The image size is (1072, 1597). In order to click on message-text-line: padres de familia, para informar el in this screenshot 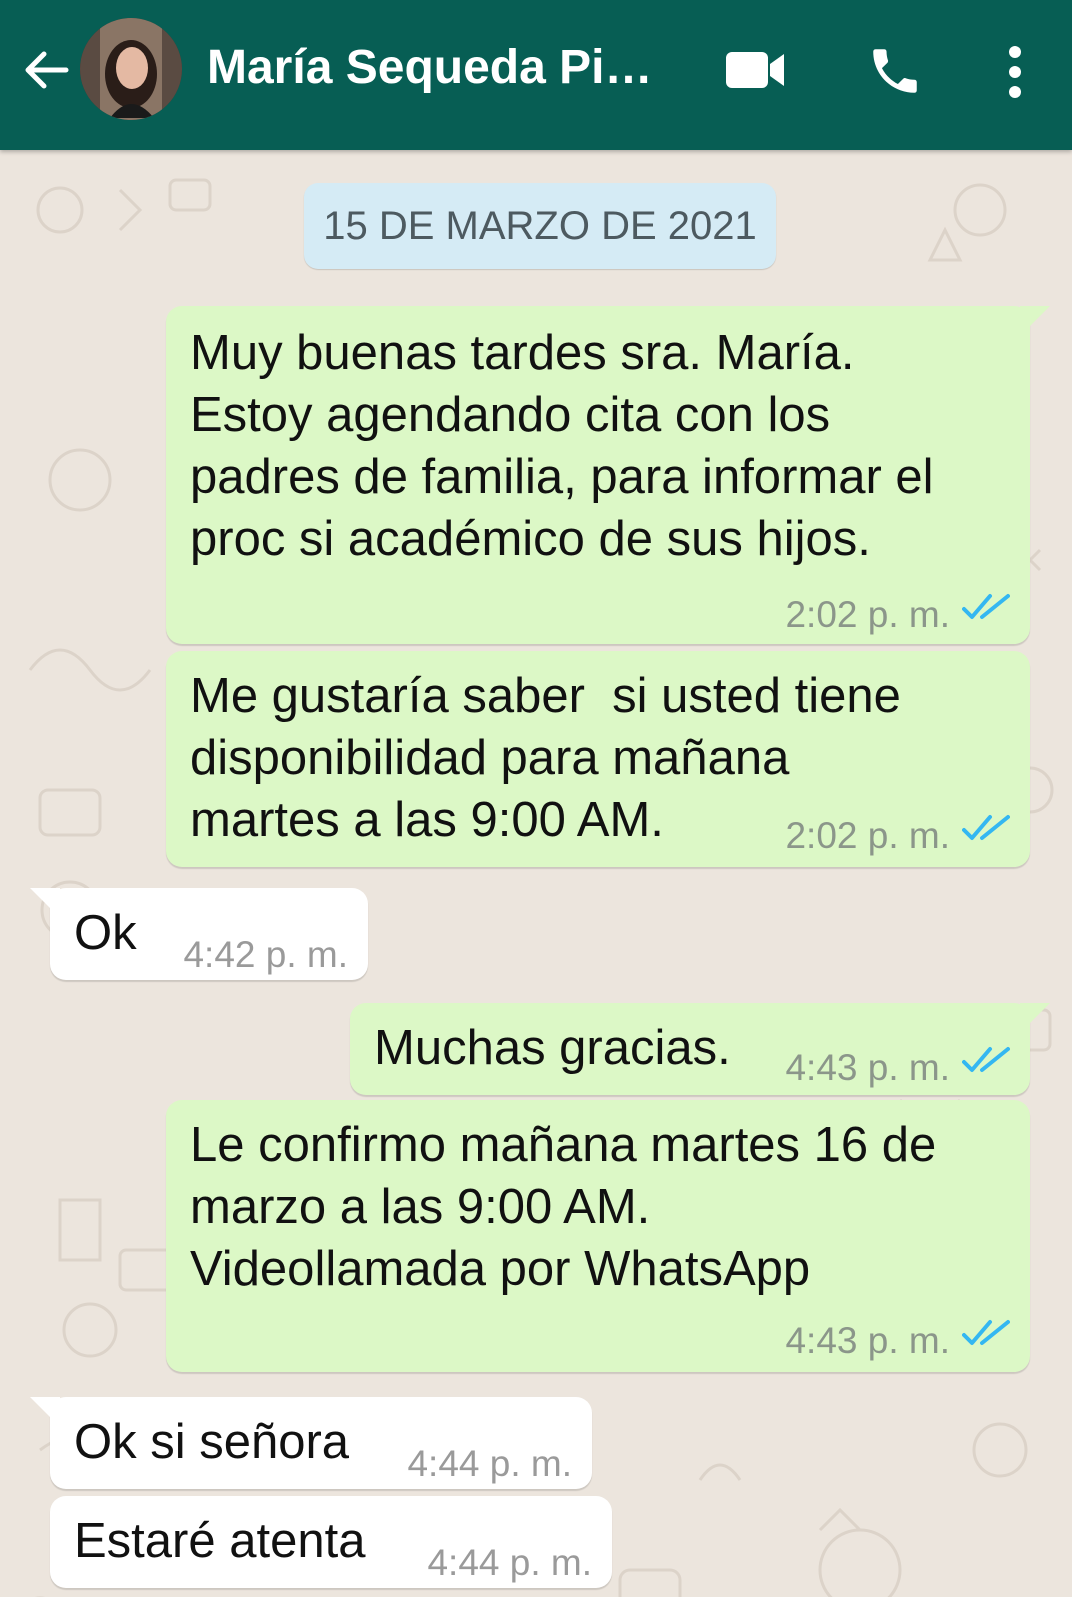, I will do `click(562, 477)`.